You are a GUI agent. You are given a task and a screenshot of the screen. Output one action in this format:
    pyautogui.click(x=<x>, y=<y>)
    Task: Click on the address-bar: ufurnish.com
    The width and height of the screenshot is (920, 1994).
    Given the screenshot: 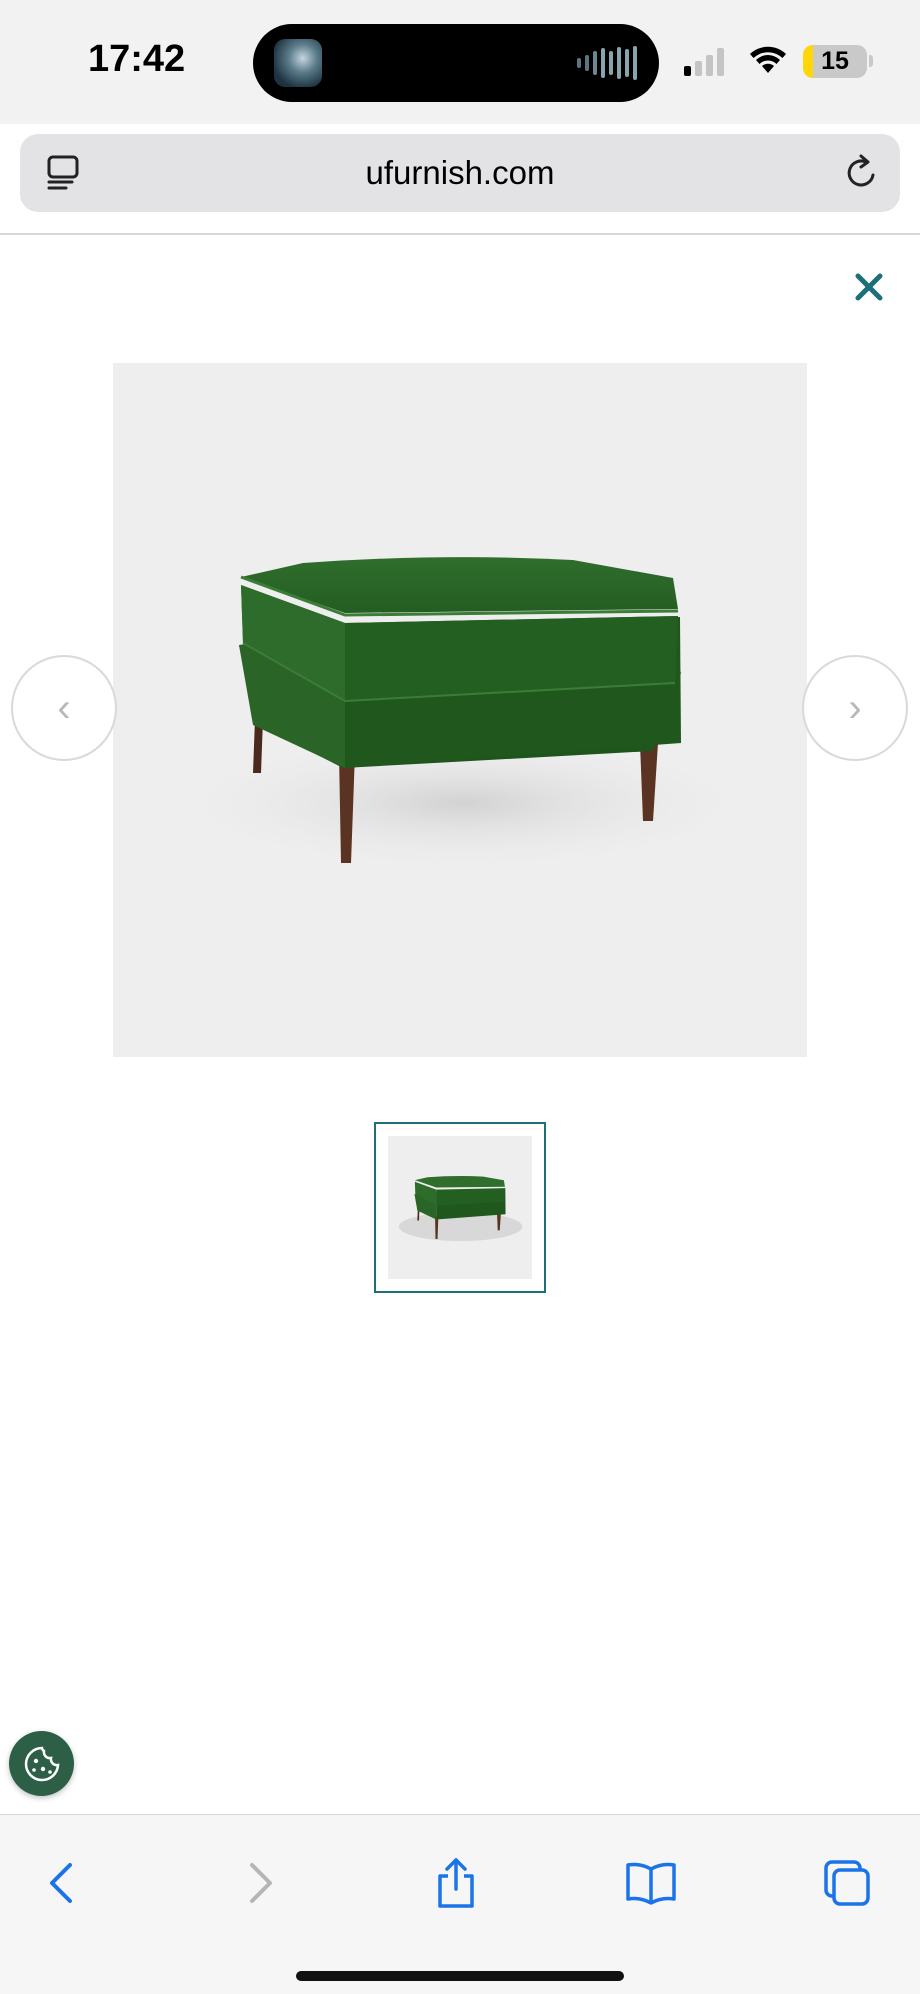 What is the action you would take?
    pyautogui.click(x=460, y=173)
    